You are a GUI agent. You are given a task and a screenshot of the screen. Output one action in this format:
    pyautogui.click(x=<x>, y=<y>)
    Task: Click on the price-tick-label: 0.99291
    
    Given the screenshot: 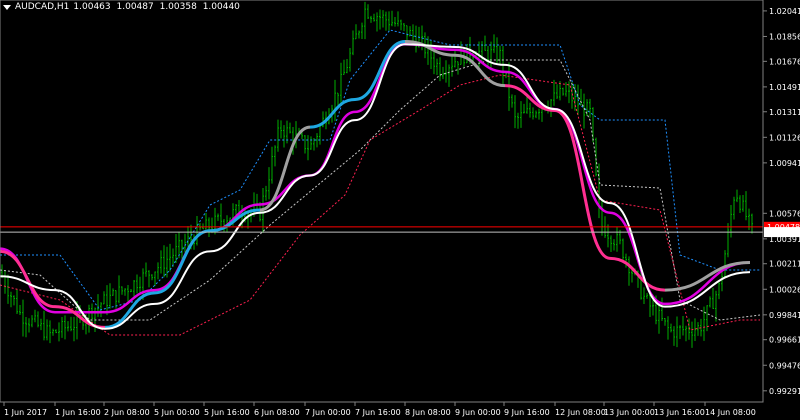 What is the action you would take?
    pyautogui.click(x=784, y=391)
    